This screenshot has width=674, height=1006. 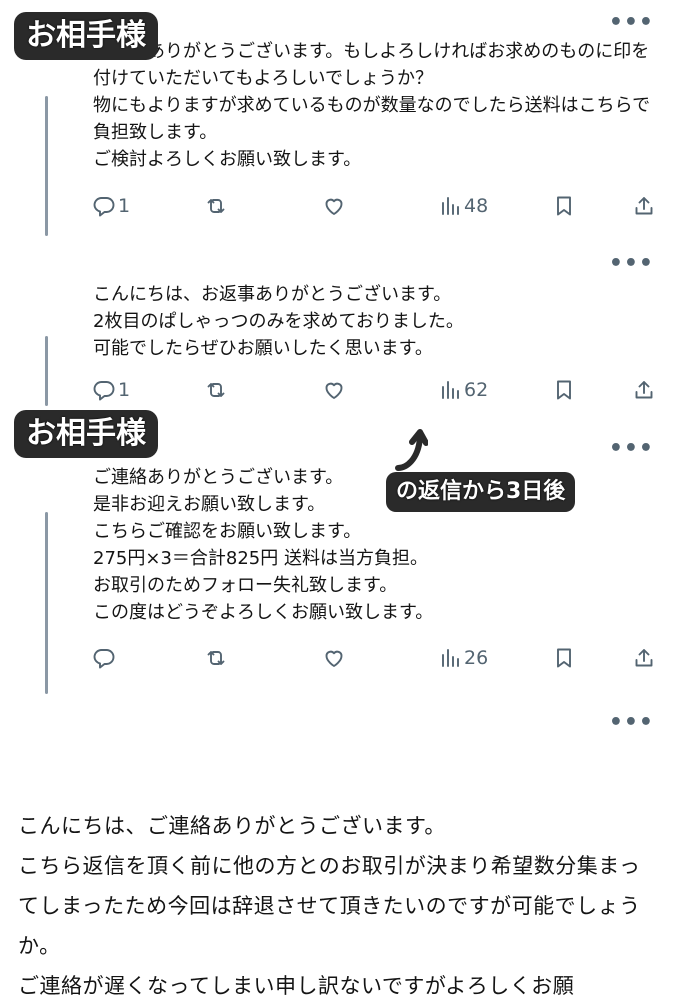 What do you see at coordinates (463, 390) in the screenshot?
I see `views-button: 62` at bounding box center [463, 390].